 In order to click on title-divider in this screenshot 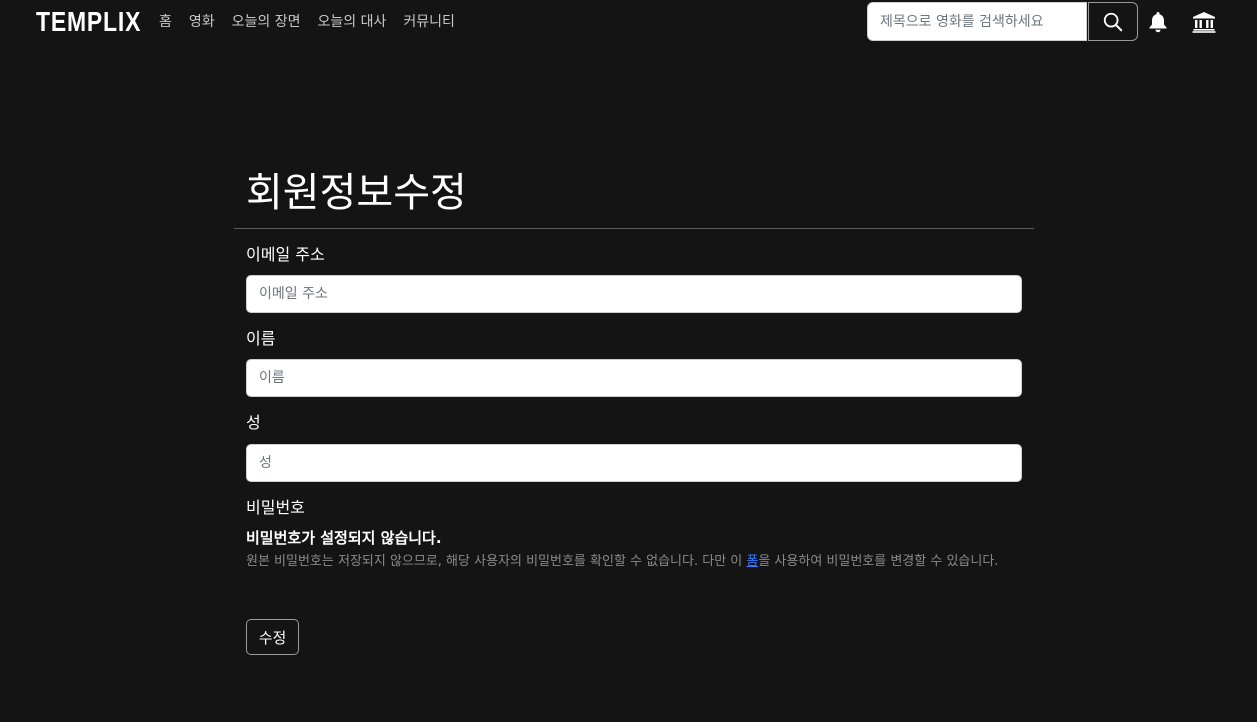, I will do `click(634, 228)`.